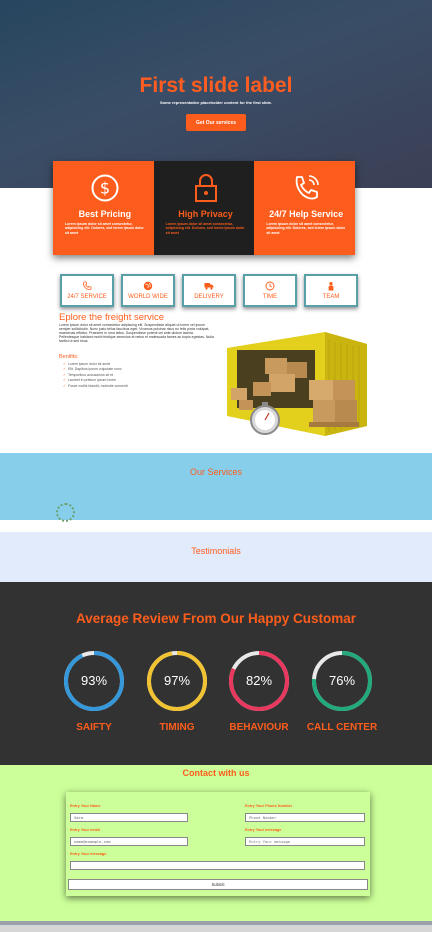 Image resolution: width=432 pixels, height=932 pixels. Describe the element at coordinates (216, 773) in the screenshot. I see `contact-heading: Contact with us` at that location.